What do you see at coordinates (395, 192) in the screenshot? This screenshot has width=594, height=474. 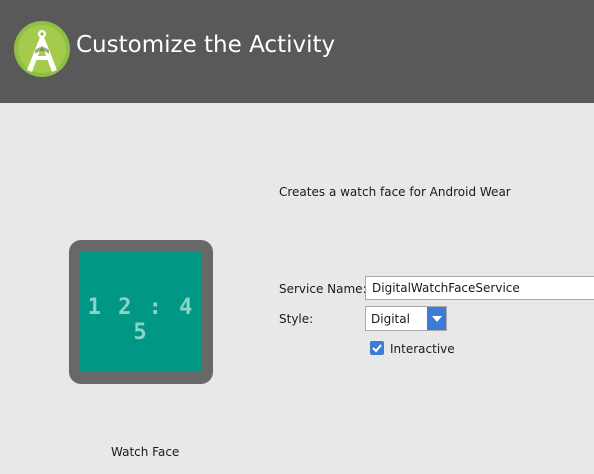 I see `template-description: Creates a watch face for Android Wear` at bounding box center [395, 192].